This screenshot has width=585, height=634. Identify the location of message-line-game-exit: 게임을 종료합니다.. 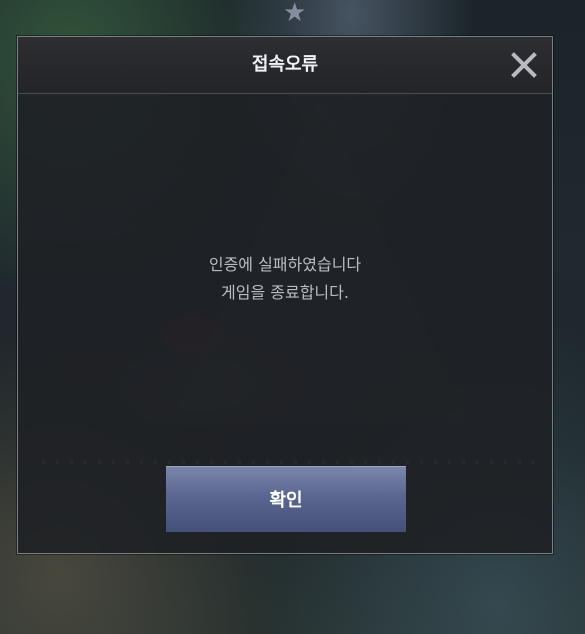
(285, 292).